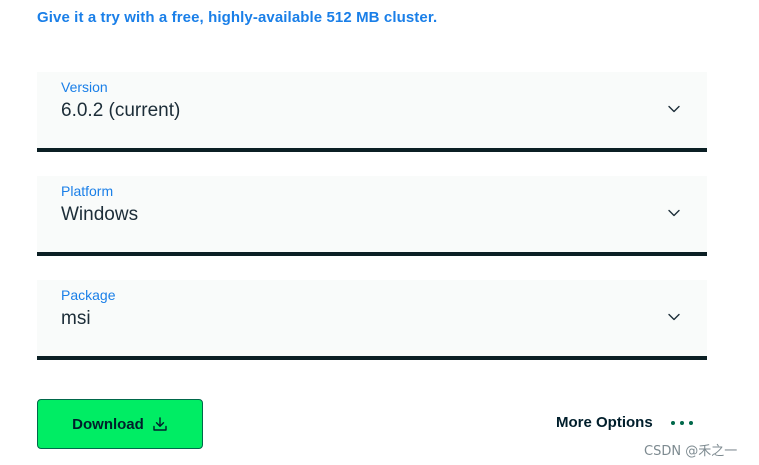  I want to click on download-button: Download, so click(120, 424).